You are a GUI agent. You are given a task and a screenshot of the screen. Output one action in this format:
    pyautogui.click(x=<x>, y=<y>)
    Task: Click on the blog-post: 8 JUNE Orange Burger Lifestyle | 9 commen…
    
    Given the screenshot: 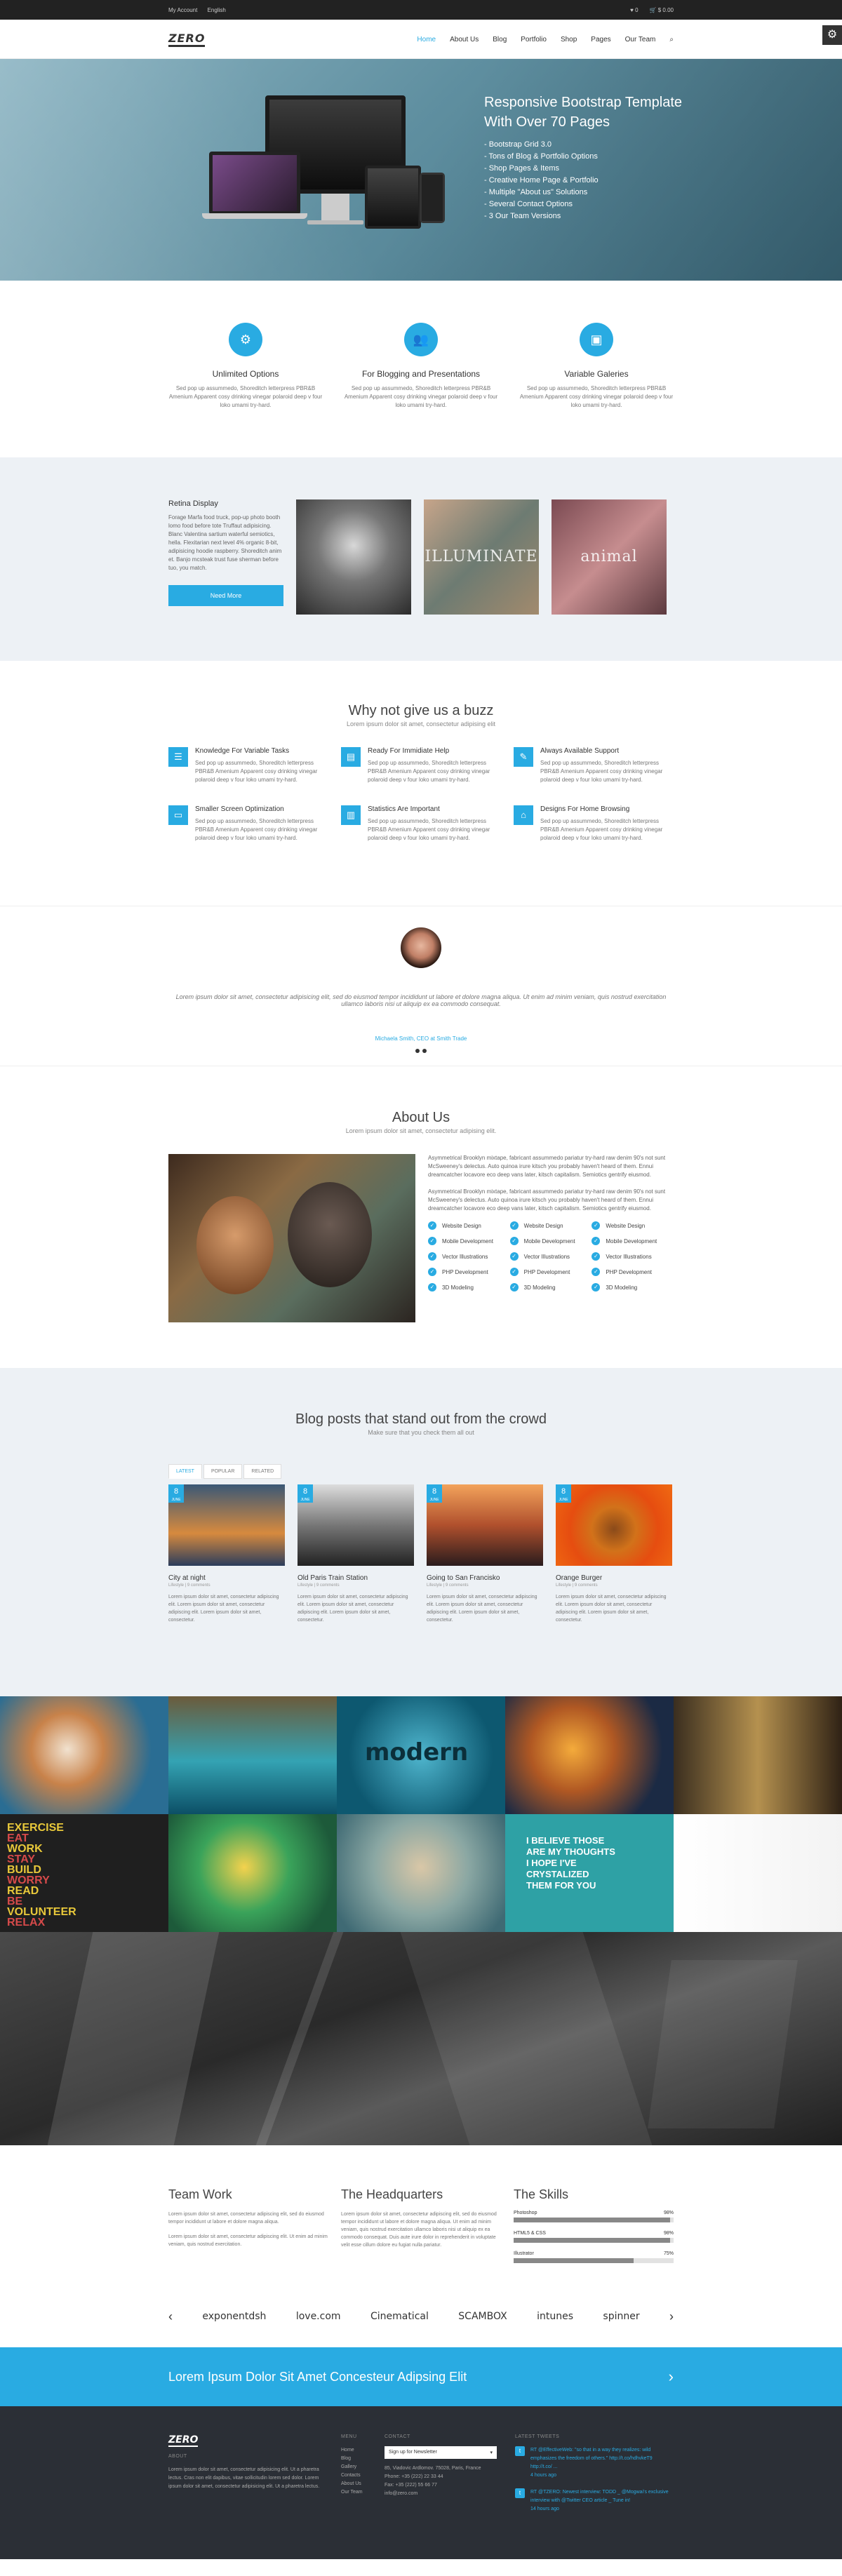 What is the action you would take?
    pyautogui.click(x=614, y=1554)
    